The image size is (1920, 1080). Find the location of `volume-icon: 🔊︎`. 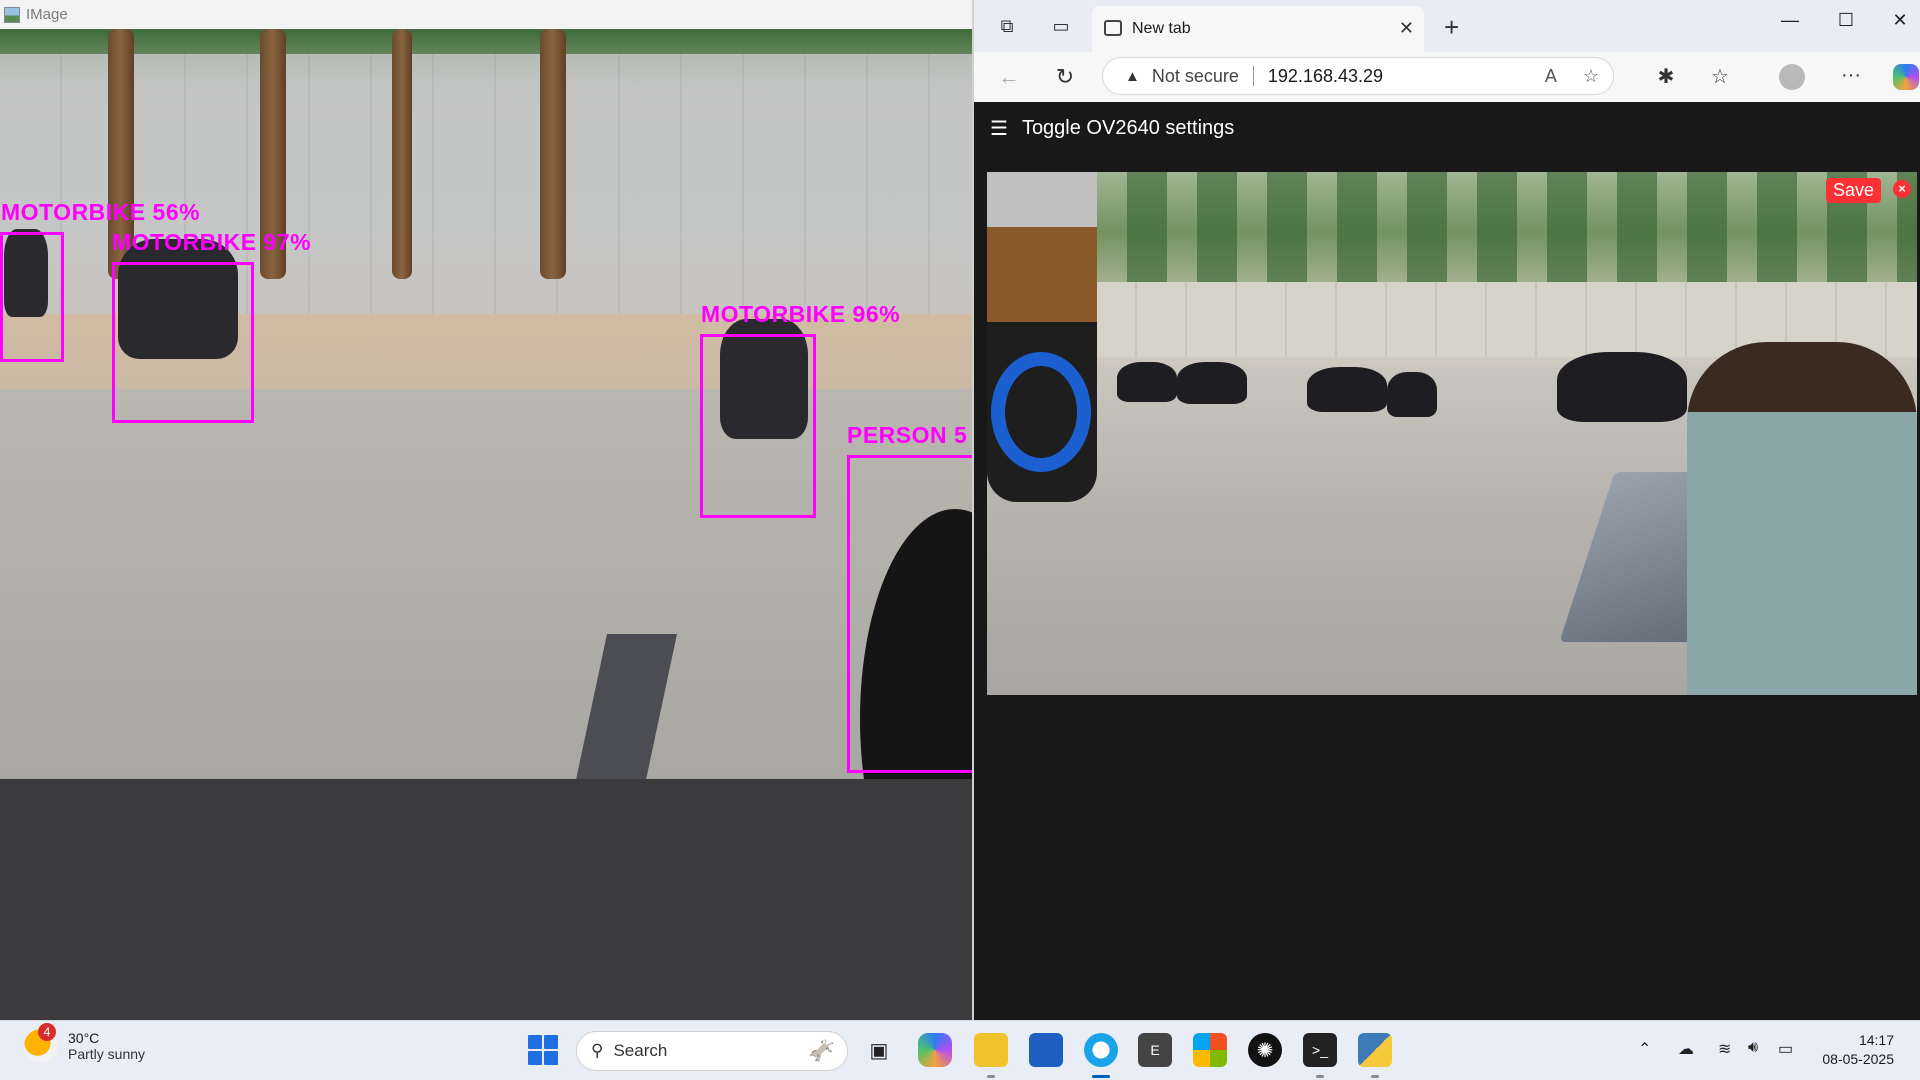

volume-icon: 🔊︎ is located at coordinates (1753, 1048).